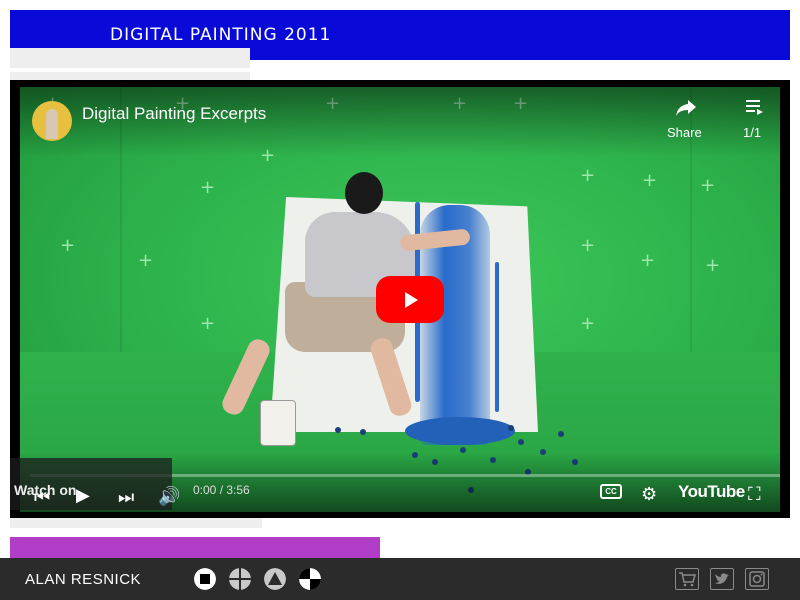  What do you see at coordinates (400, 579) in the screenshot?
I see `site-footer: ALAN RESNICK` at bounding box center [400, 579].